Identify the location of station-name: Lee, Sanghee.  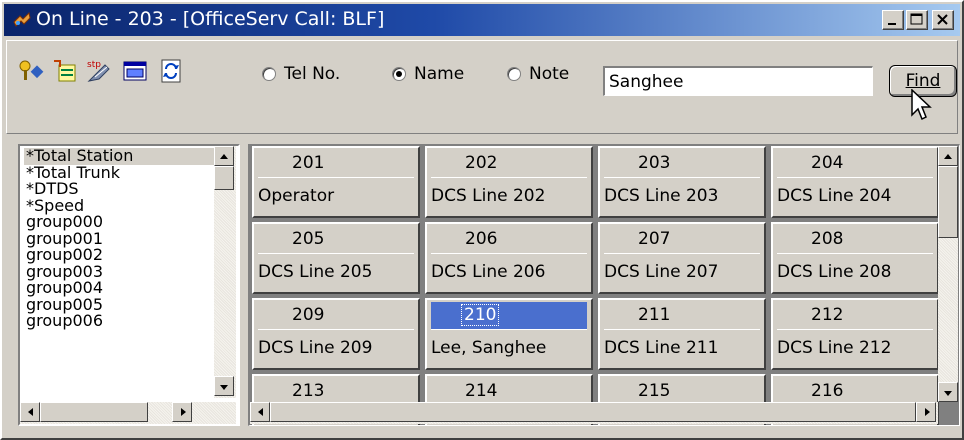
(489, 348).